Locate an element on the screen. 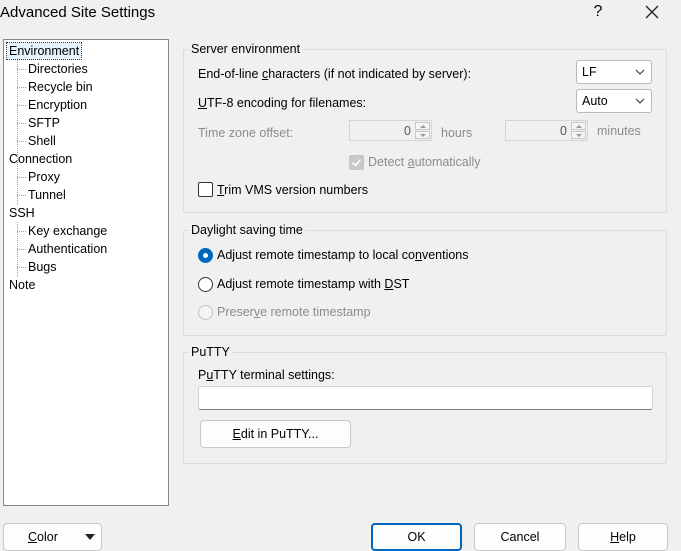 Image resolution: width=681 pixels, height=551 pixels. close-icon is located at coordinates (652, 12).